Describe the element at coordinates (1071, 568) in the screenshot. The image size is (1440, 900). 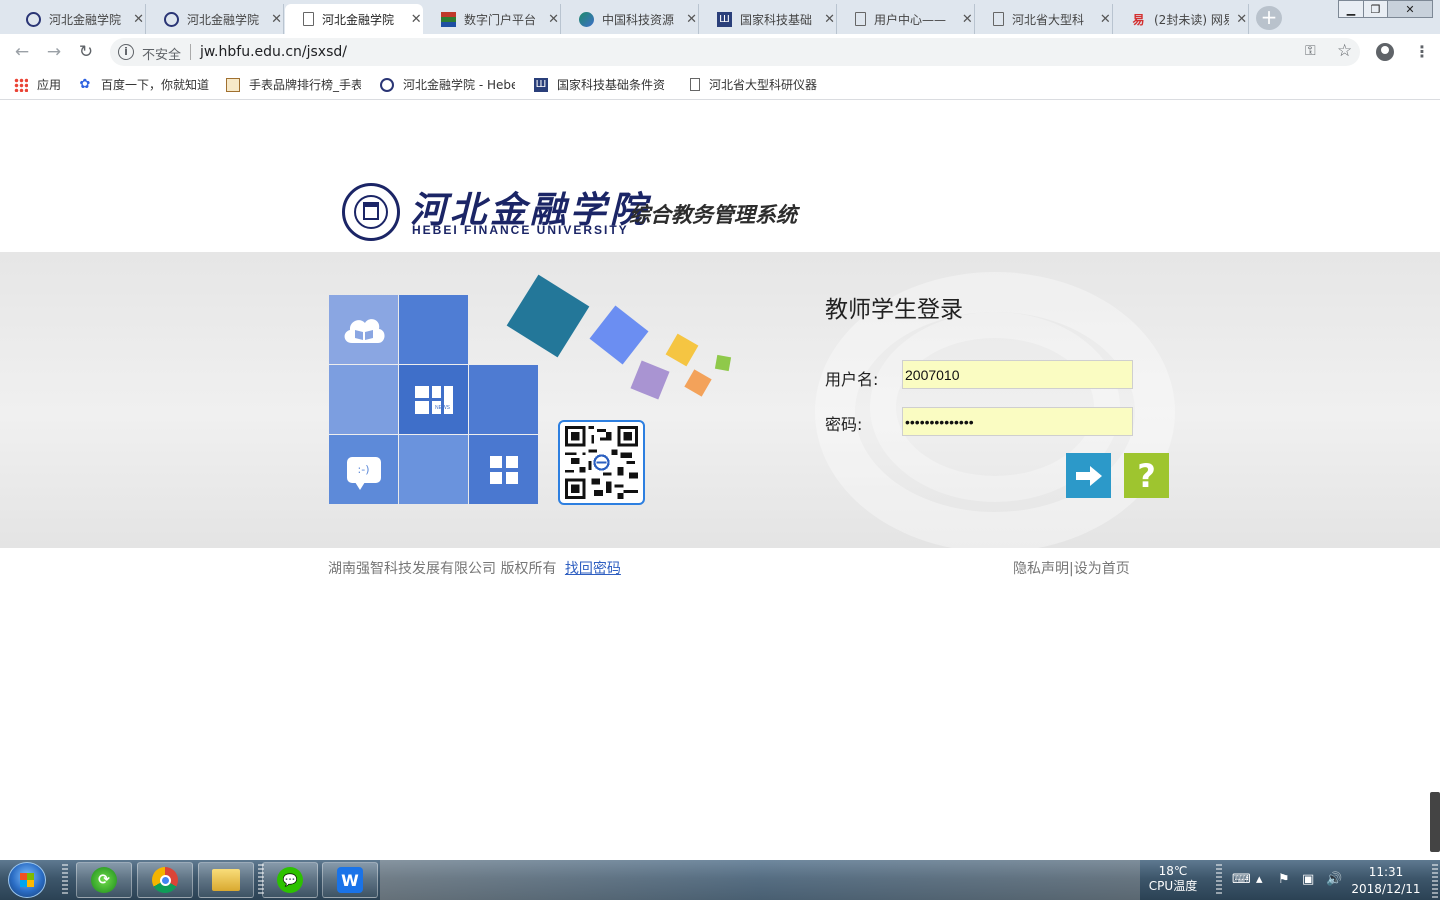
I see `footer-links: 隐私声明|设为首页` at that location.